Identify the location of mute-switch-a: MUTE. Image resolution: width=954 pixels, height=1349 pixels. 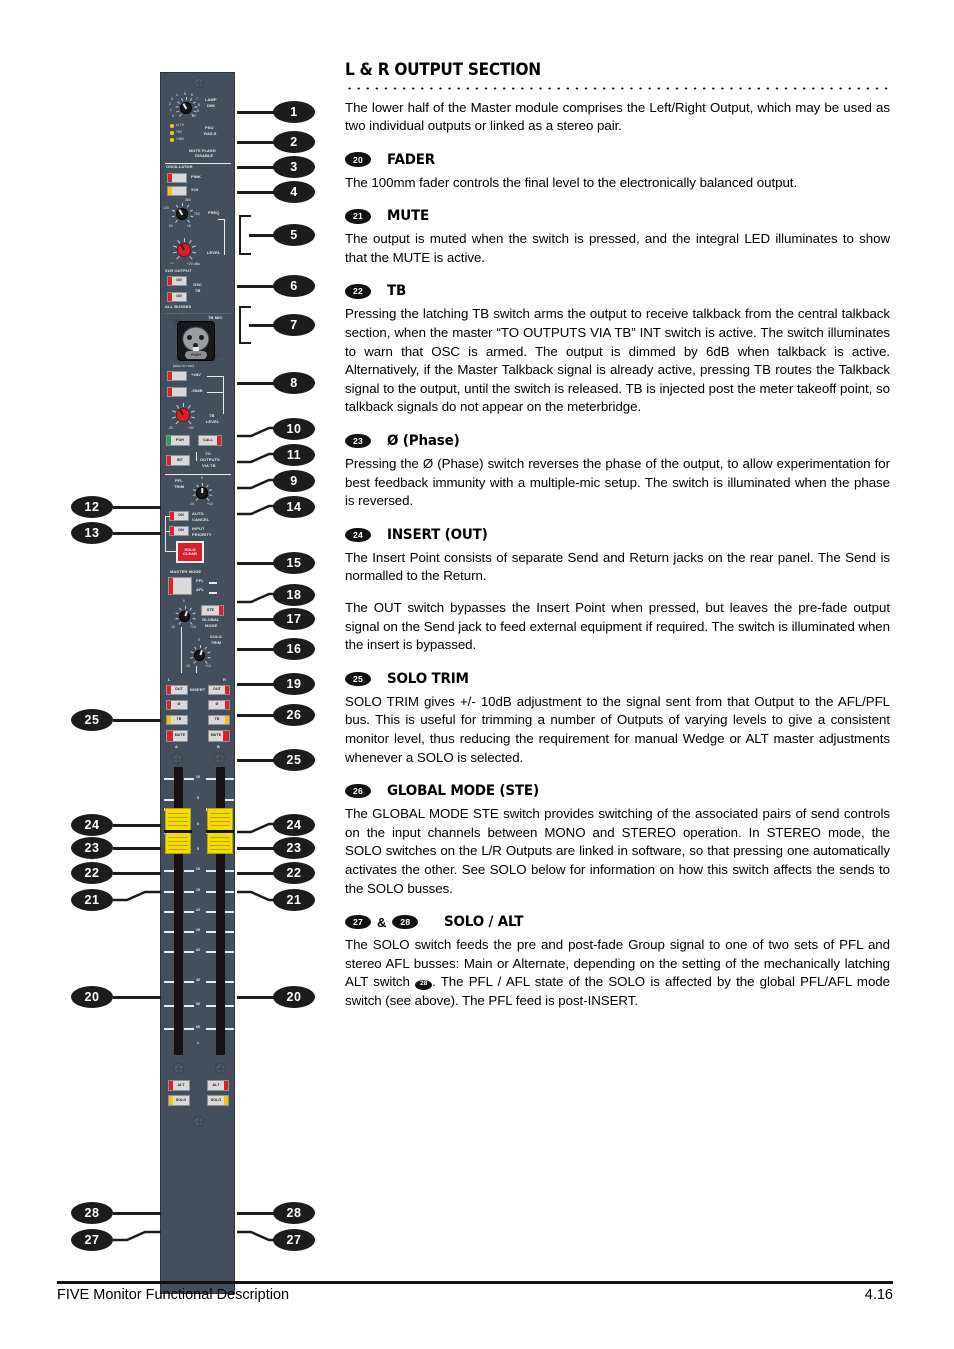
(177, 736).